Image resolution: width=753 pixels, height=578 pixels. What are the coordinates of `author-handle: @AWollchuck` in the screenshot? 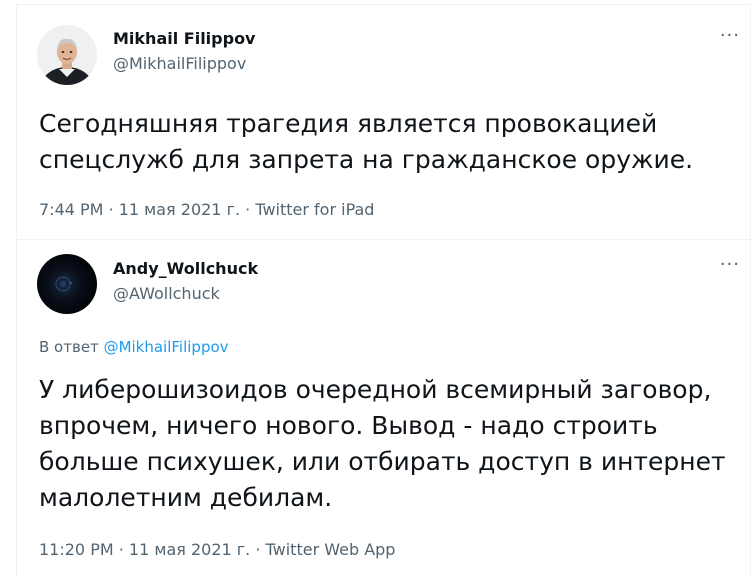 It's located at (166, 293).